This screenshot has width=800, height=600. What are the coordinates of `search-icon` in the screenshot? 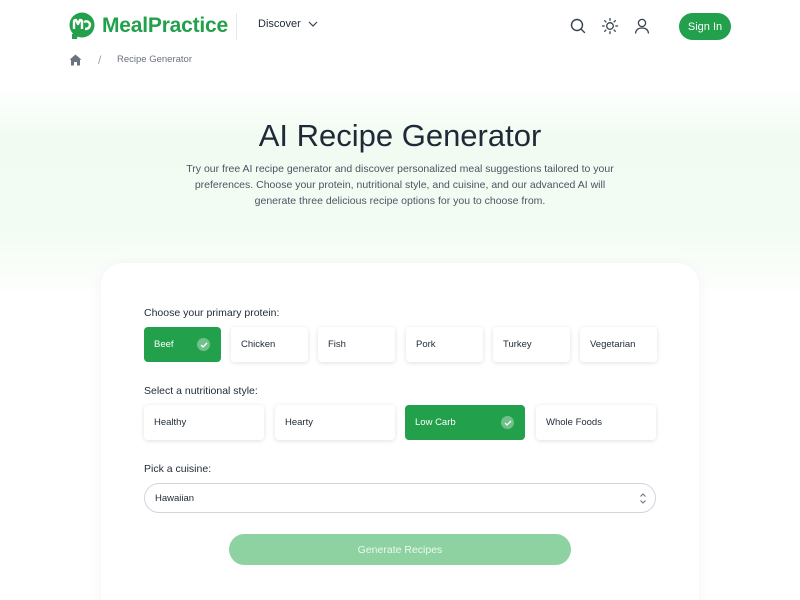 It's located at (578, 26).